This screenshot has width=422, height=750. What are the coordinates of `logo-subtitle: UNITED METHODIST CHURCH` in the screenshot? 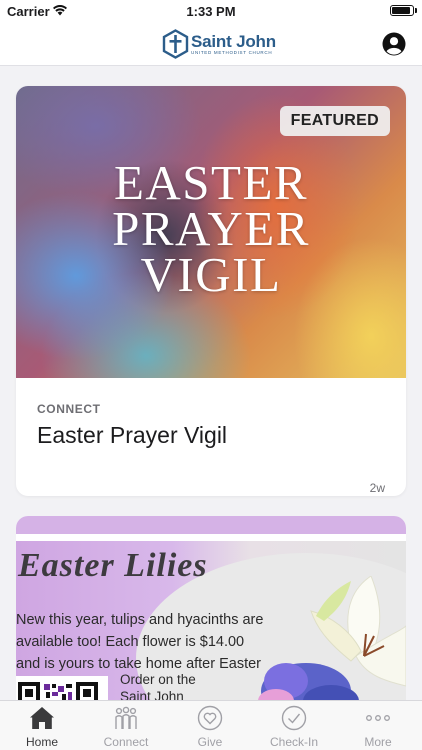 It's located at (232, 52).